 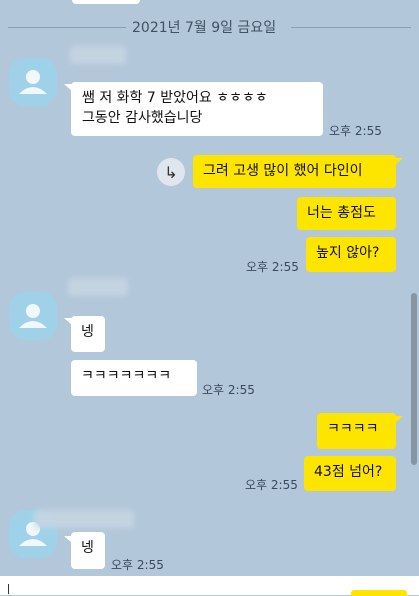 I want to click on message-bubble: 43점 넘어?, so click(x=350, y=473).